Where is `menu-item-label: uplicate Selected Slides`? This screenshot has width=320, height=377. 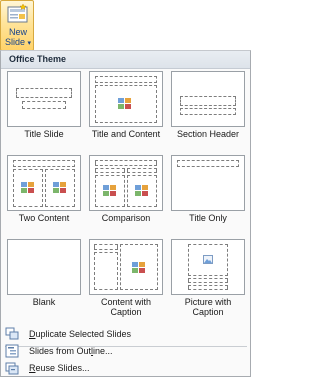
menu-item-label: uplicate Selected Slides is located at coordinates (83, 334).